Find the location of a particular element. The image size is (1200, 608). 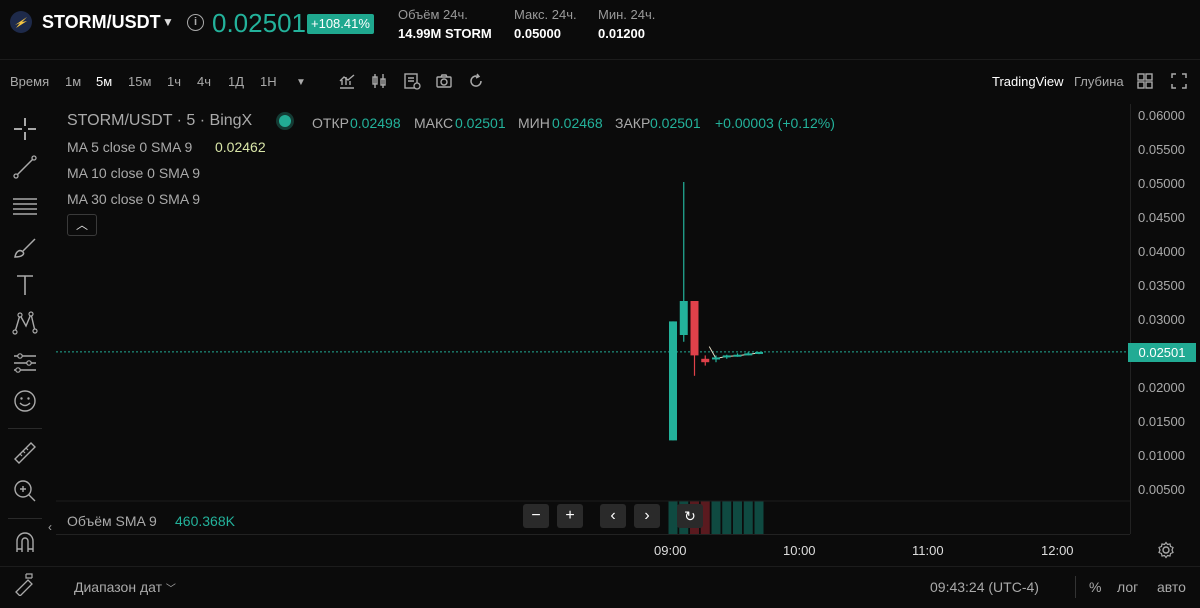

interval-1d: 1Д is located at coordinates (236, 81).